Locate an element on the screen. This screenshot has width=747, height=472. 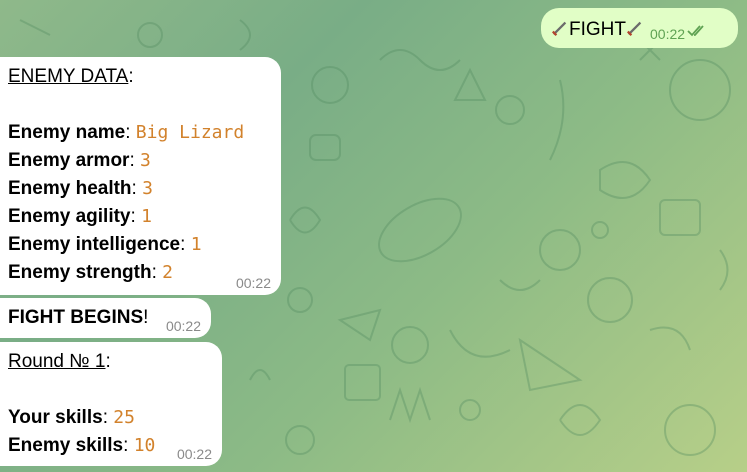
enemy-armor-label: Enemy armor is located at coordinates (69, 160).